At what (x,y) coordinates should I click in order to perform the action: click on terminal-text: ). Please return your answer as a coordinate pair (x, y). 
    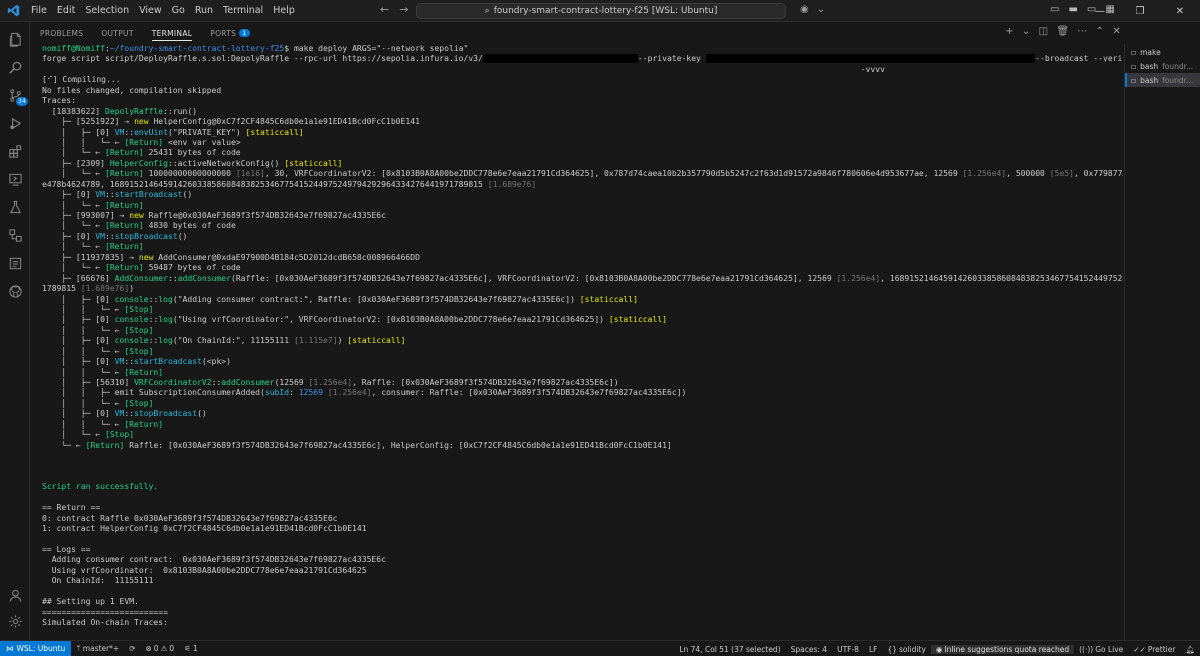
    Looking at the image, I should click on (132, 289).